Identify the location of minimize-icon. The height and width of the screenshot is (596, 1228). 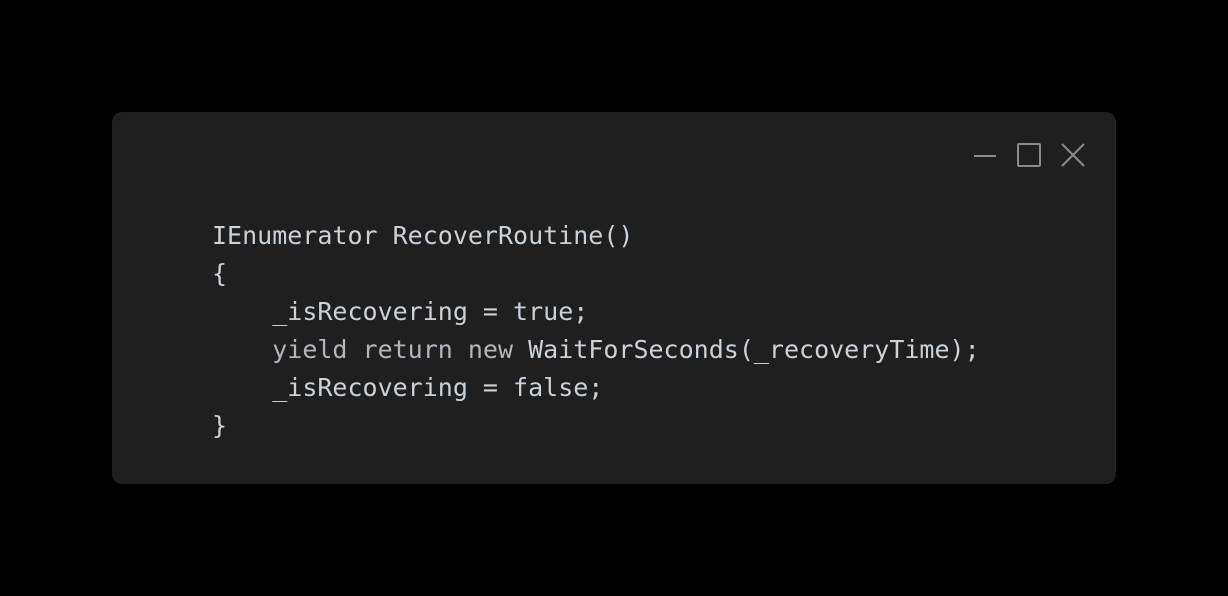
(985, 156).